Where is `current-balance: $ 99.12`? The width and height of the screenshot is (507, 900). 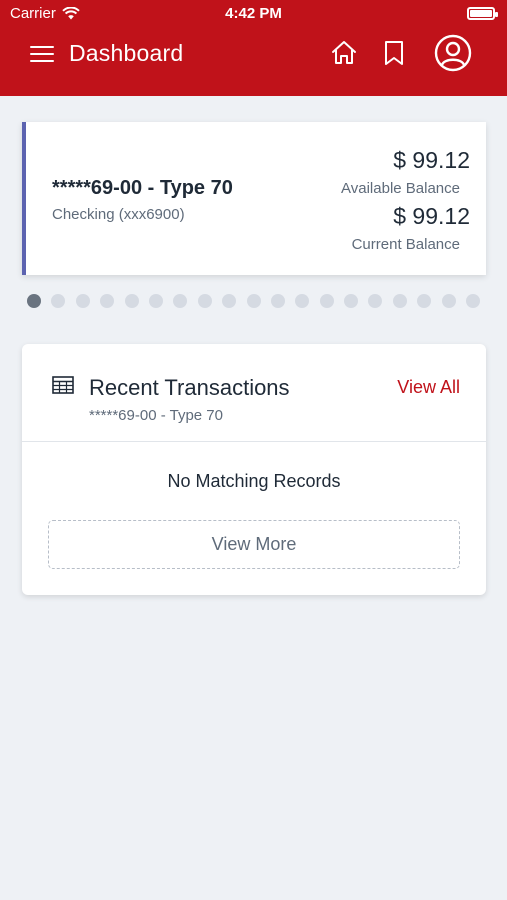 current-balance: $ 99.12 is located at coordinates (431, 216).